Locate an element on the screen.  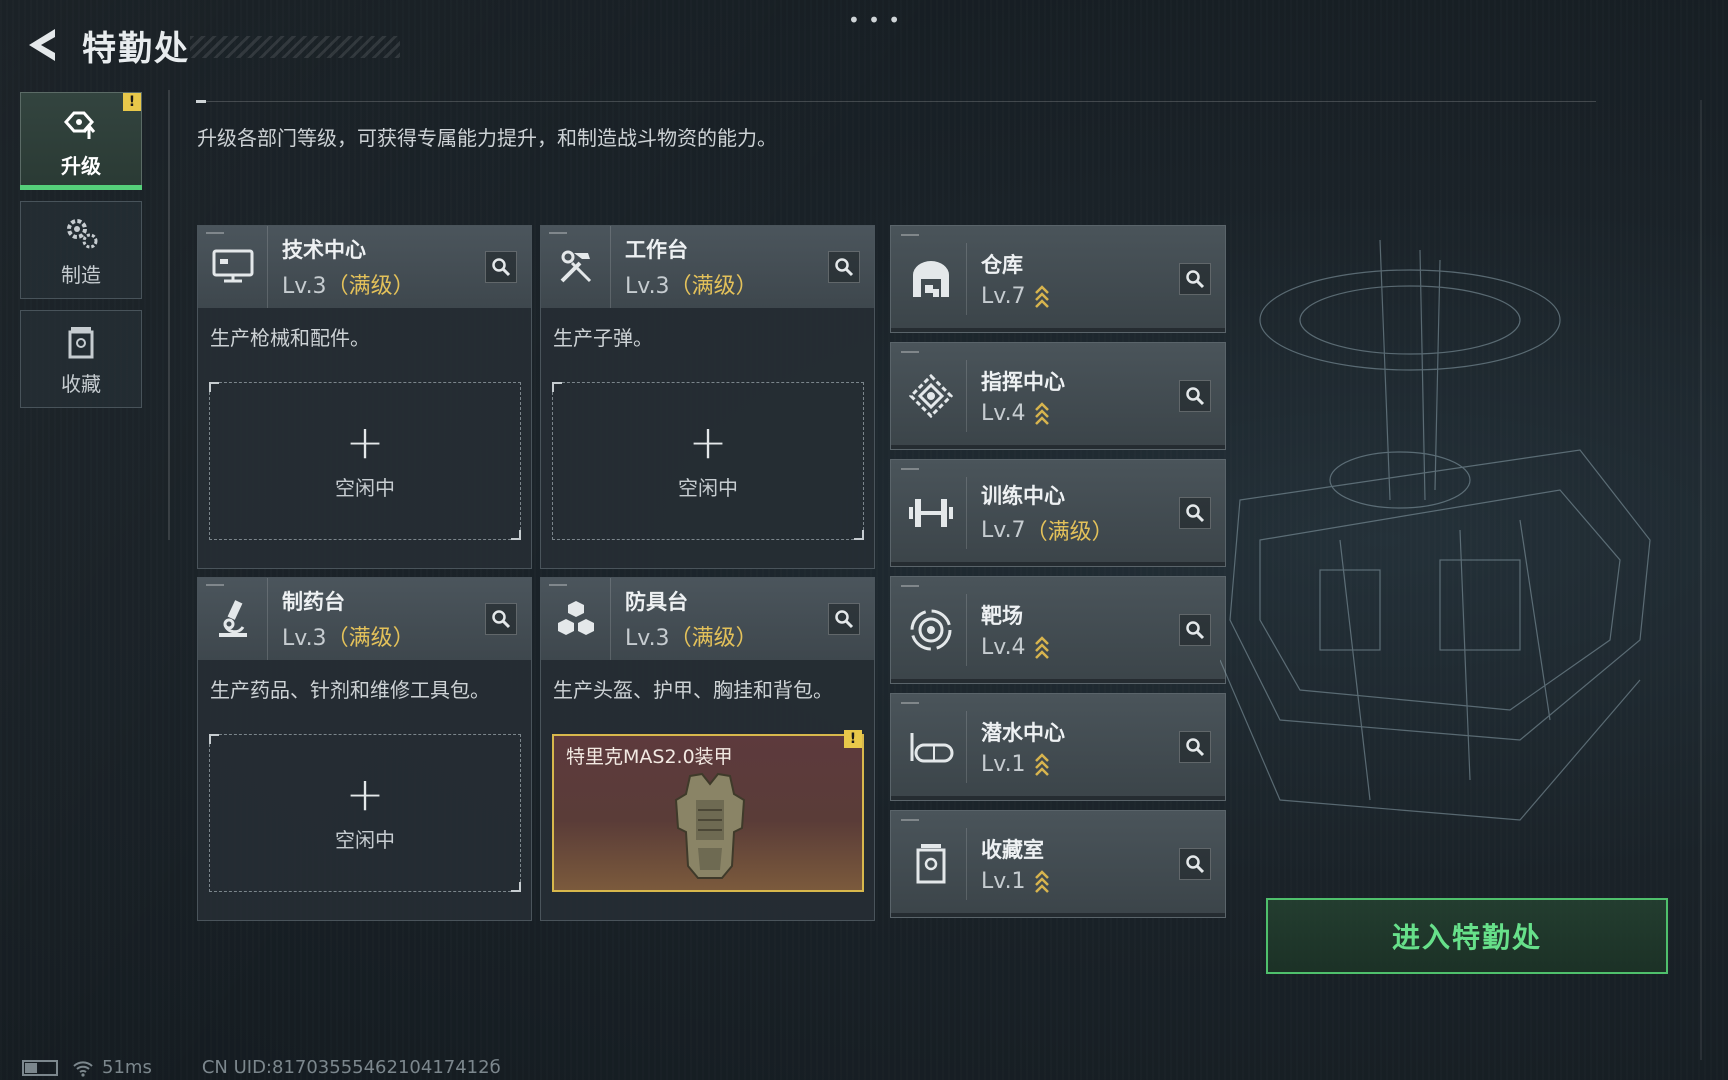
header: 特勤处 is located at coordinates (210, 45).